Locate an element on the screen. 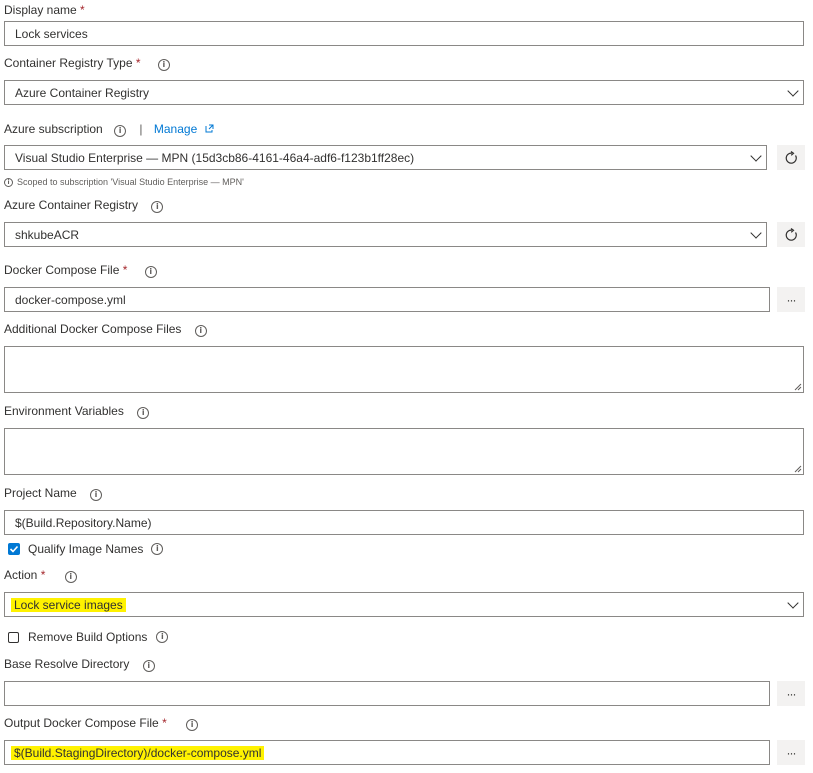 This screenshot has width=813, height=773. browse-base-resolve-dir-button: ··· is located at coordinates (791, 693).